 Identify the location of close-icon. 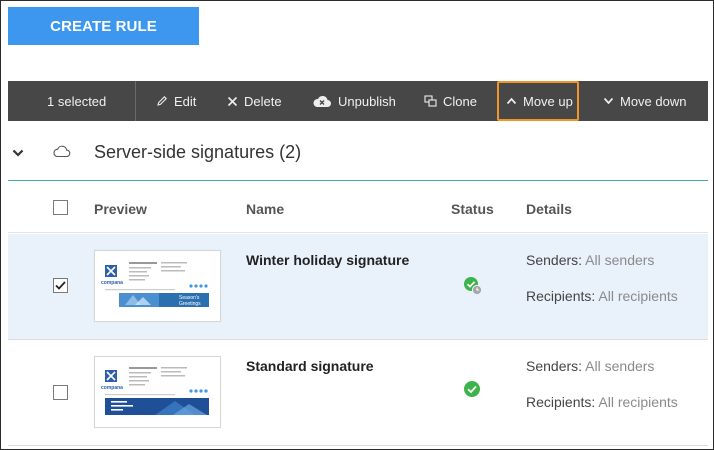
(232, 101).